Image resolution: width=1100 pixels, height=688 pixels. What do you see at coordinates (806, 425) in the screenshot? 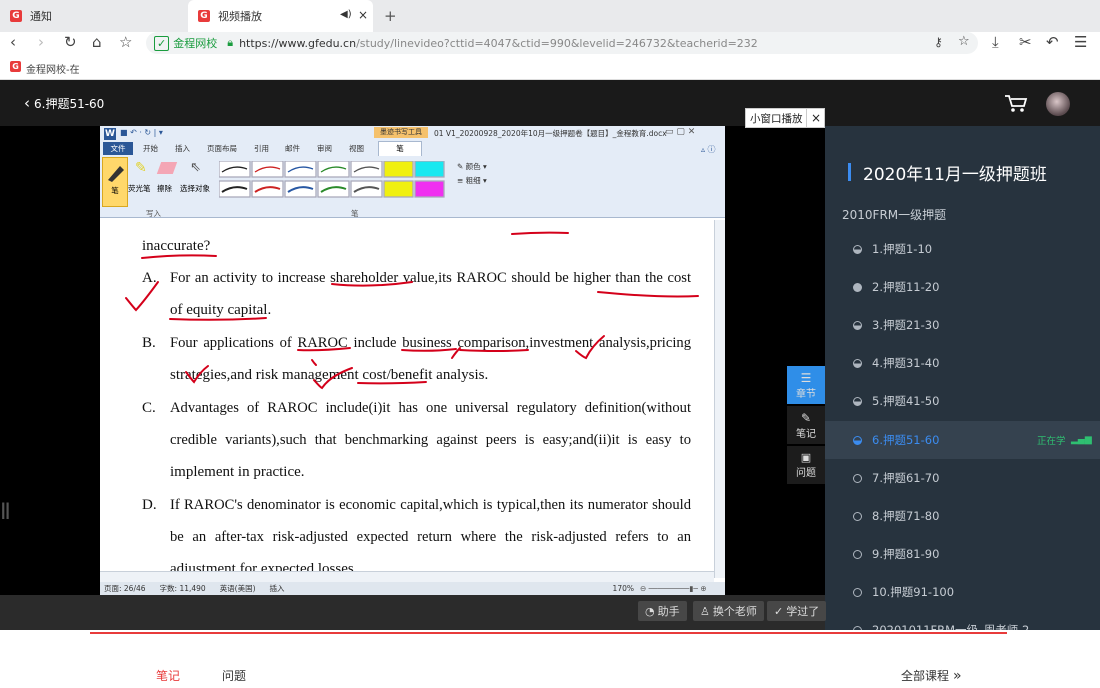
I see `notes-tool-button: ✎ 笔记` at bounding box center [806, 425].